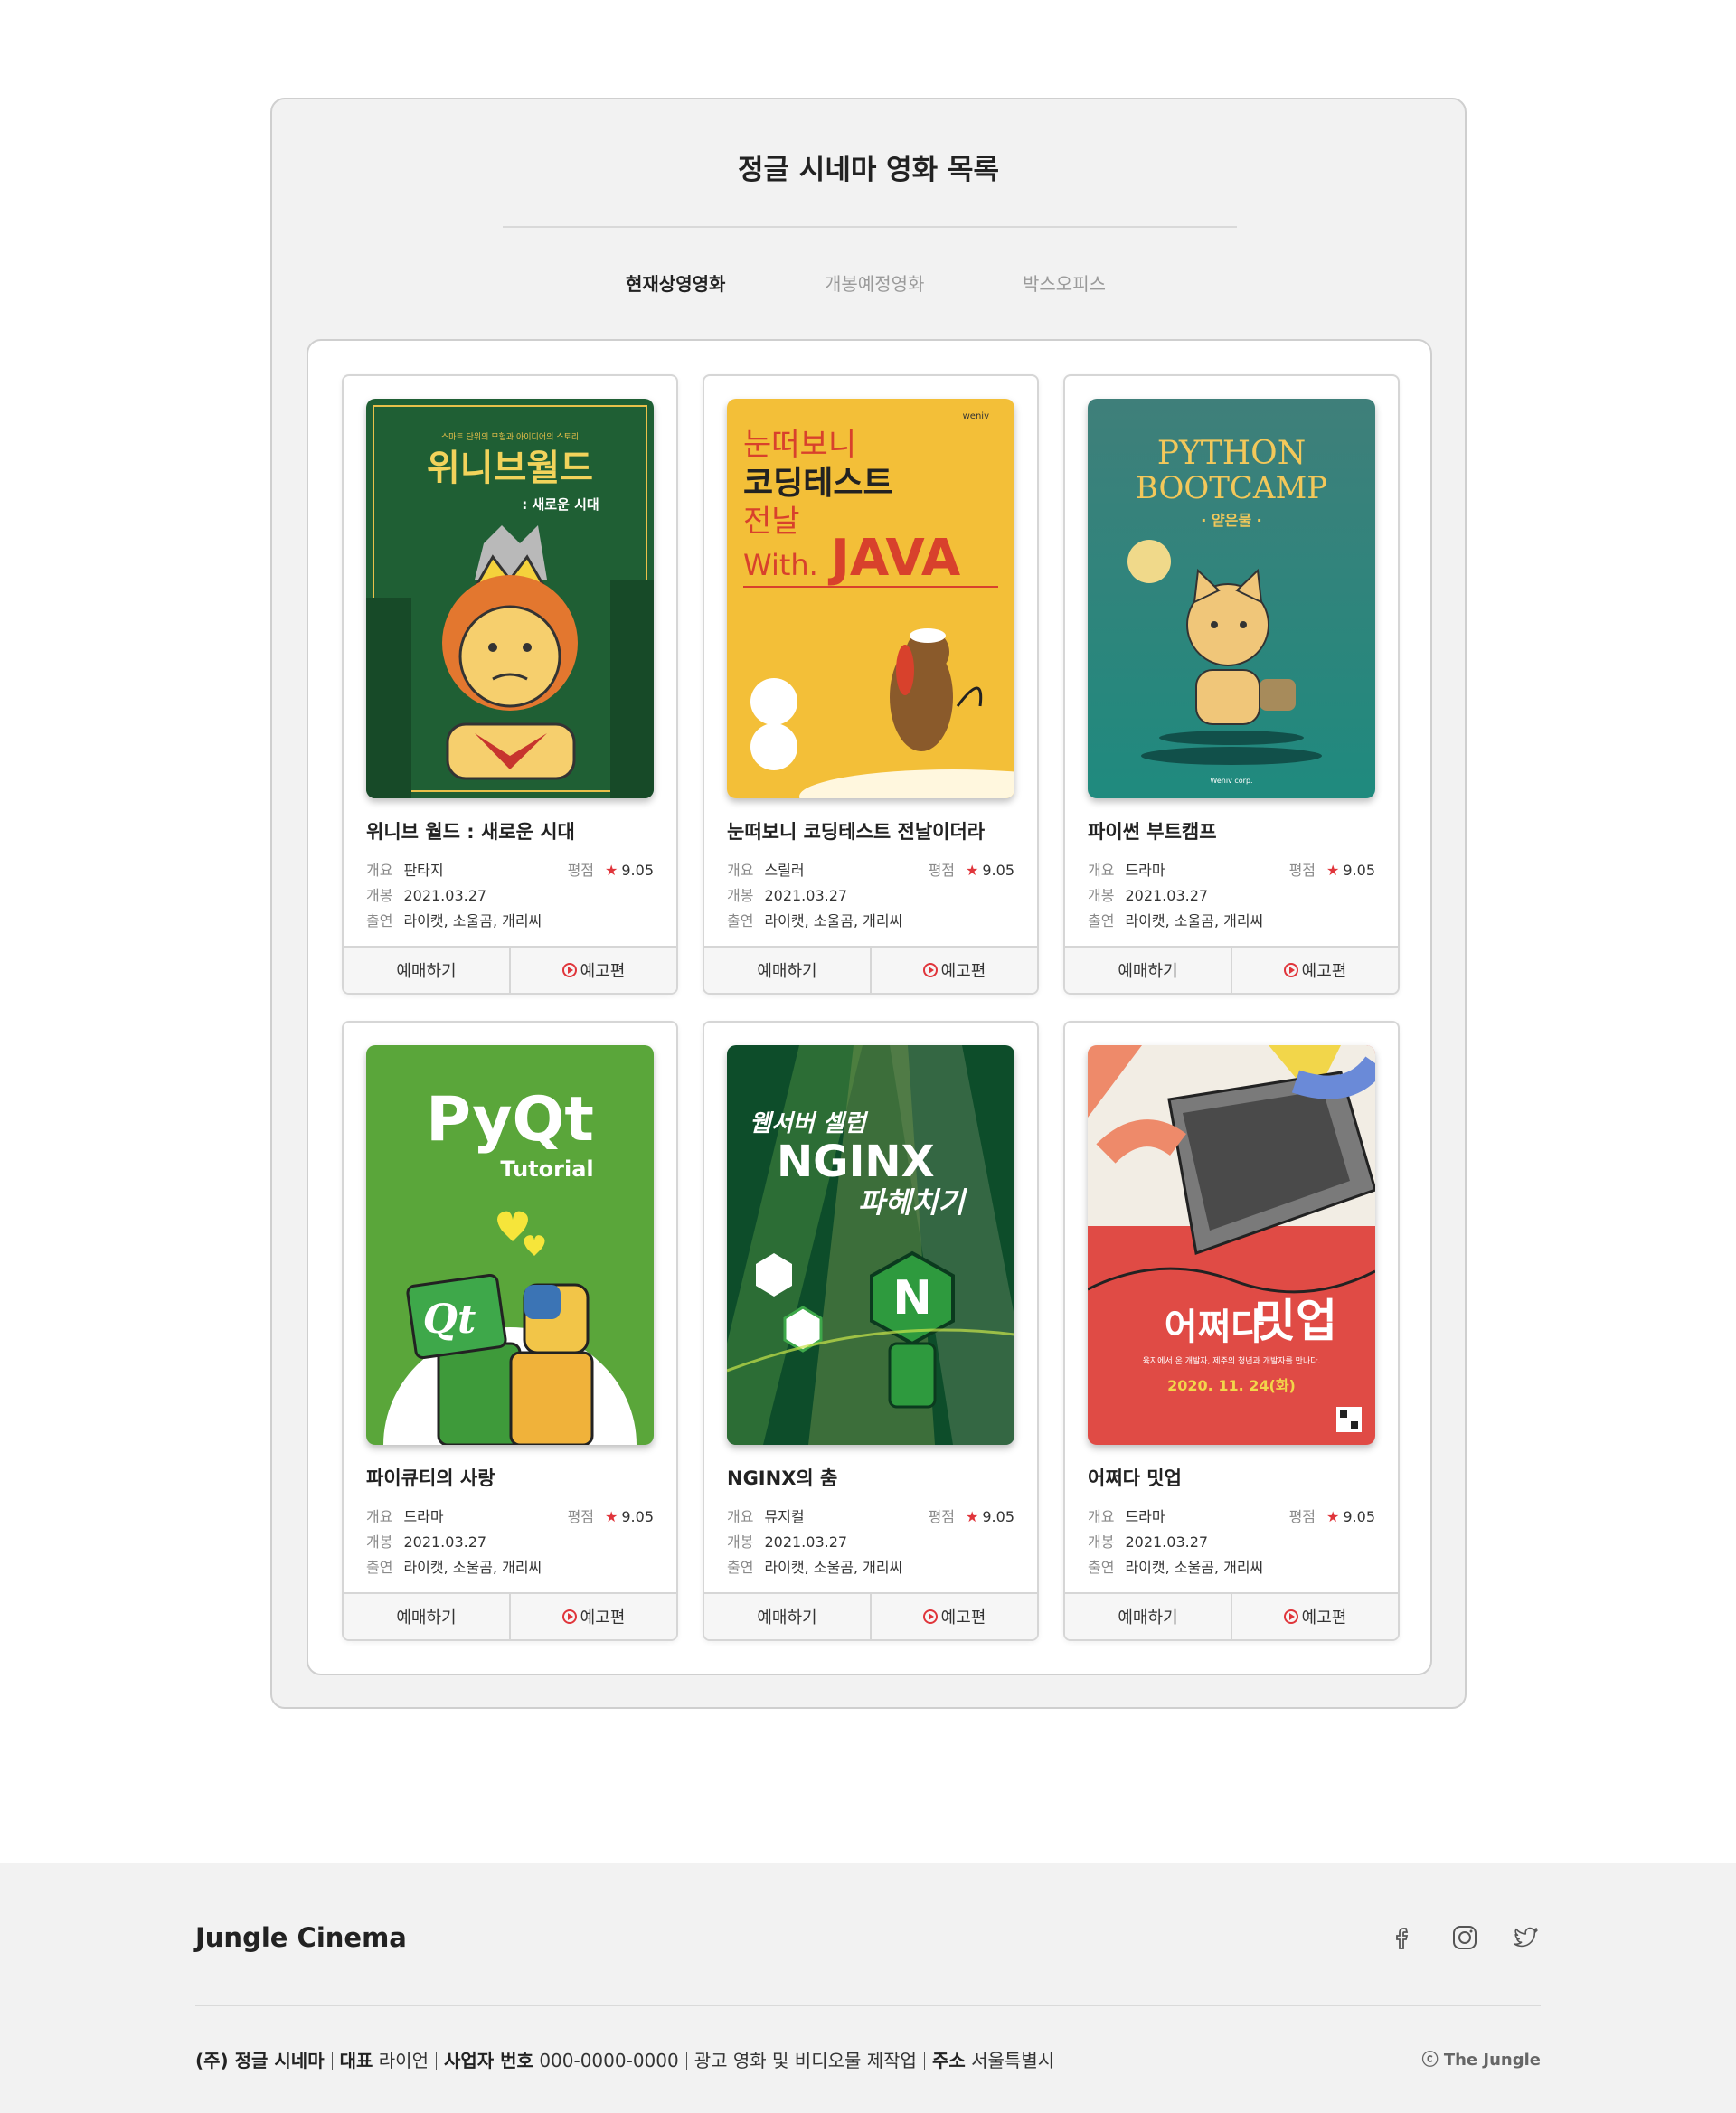 This screenshot has width=1736, height=2113. What do you see at coordinates (675, 282) in the screenshot?
I see `tab-now-showing: 현재상영영화` at bounding box center [675, 282].